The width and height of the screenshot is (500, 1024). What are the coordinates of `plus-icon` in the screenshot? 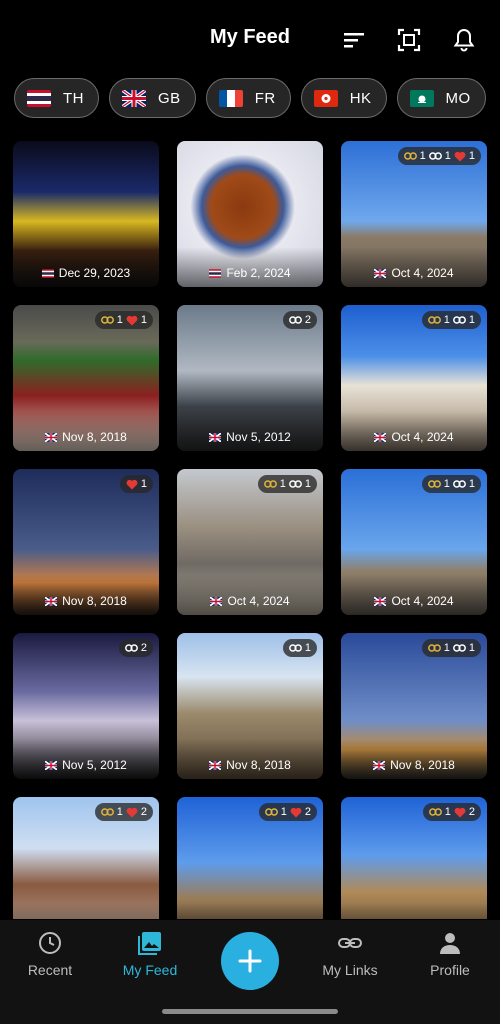 It's located at (250, 961).